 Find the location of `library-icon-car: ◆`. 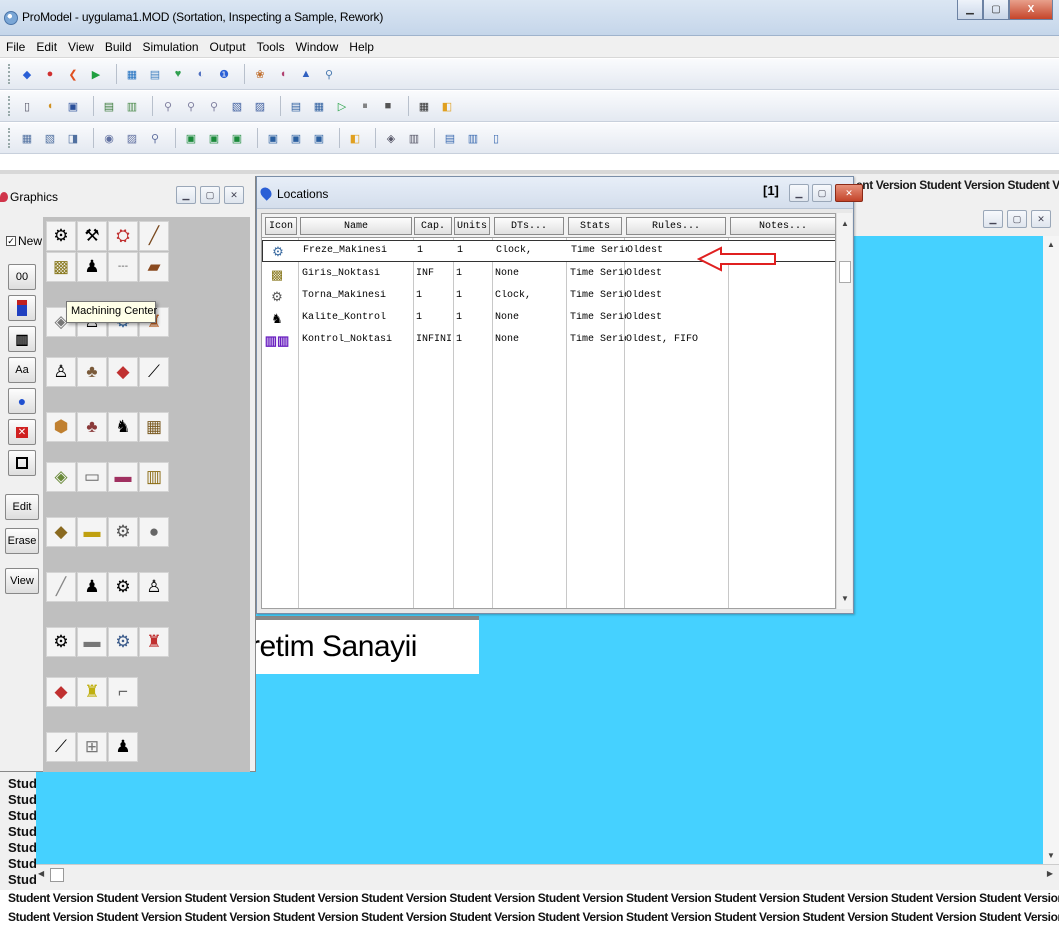

library-icon-car: ◆ is located at coordinates (61, 692).